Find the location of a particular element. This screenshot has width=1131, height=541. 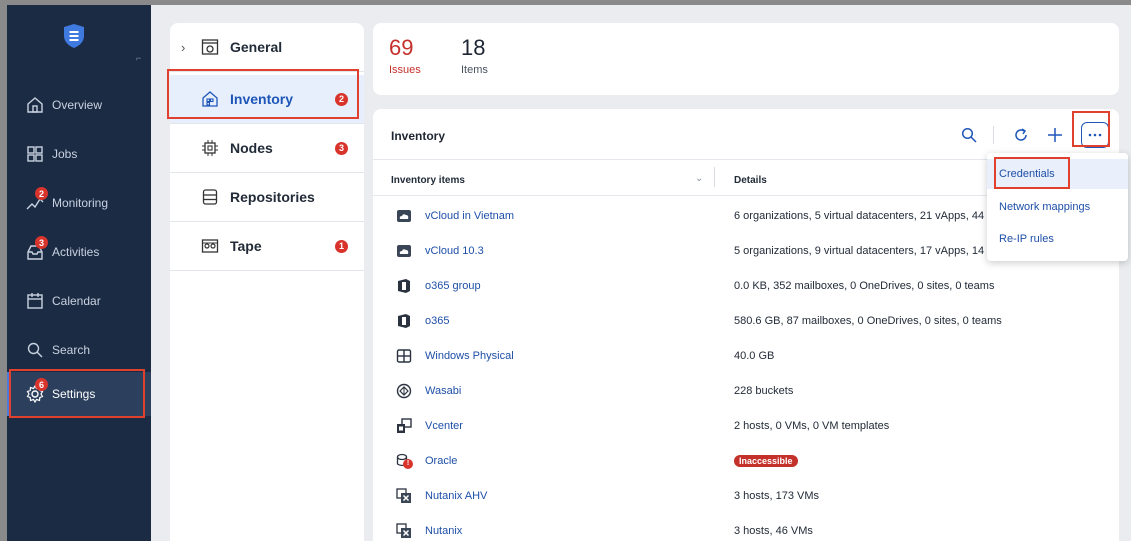

settings-item-repositories: Repositories is located at coordinates (267, 197).